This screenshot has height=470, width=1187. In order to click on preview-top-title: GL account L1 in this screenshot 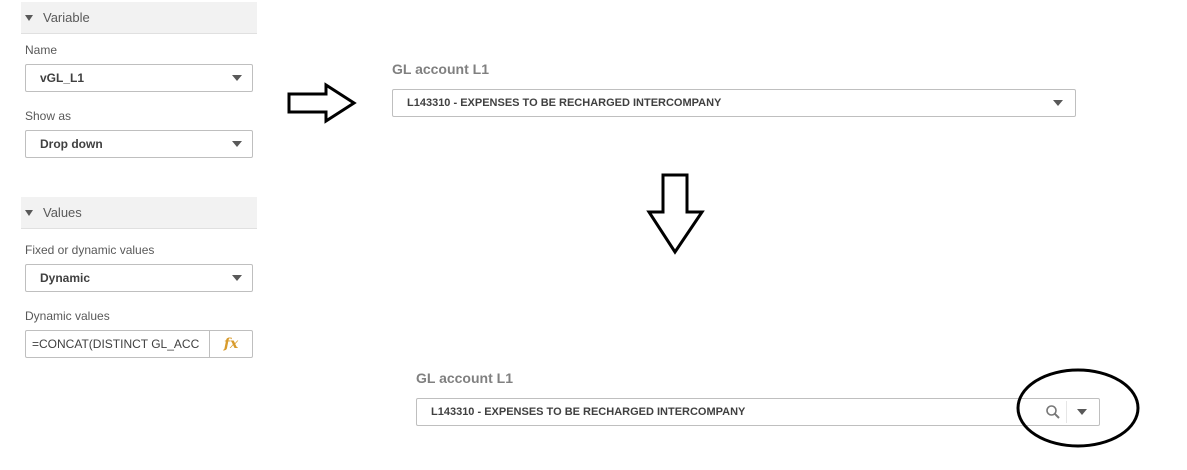, I will do `click(440, 69)`.